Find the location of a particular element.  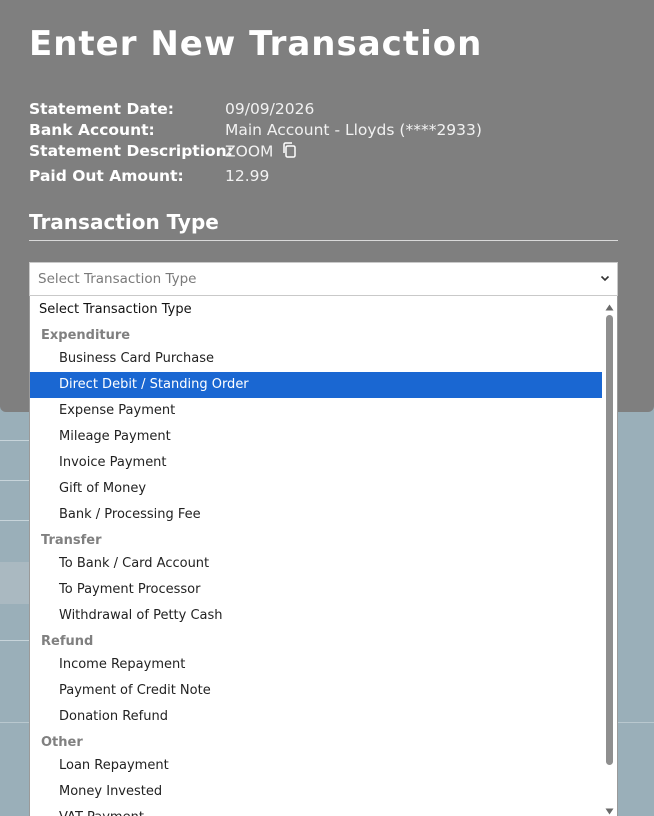

detail-value: ZOOM is located at coordinates (249, 151).